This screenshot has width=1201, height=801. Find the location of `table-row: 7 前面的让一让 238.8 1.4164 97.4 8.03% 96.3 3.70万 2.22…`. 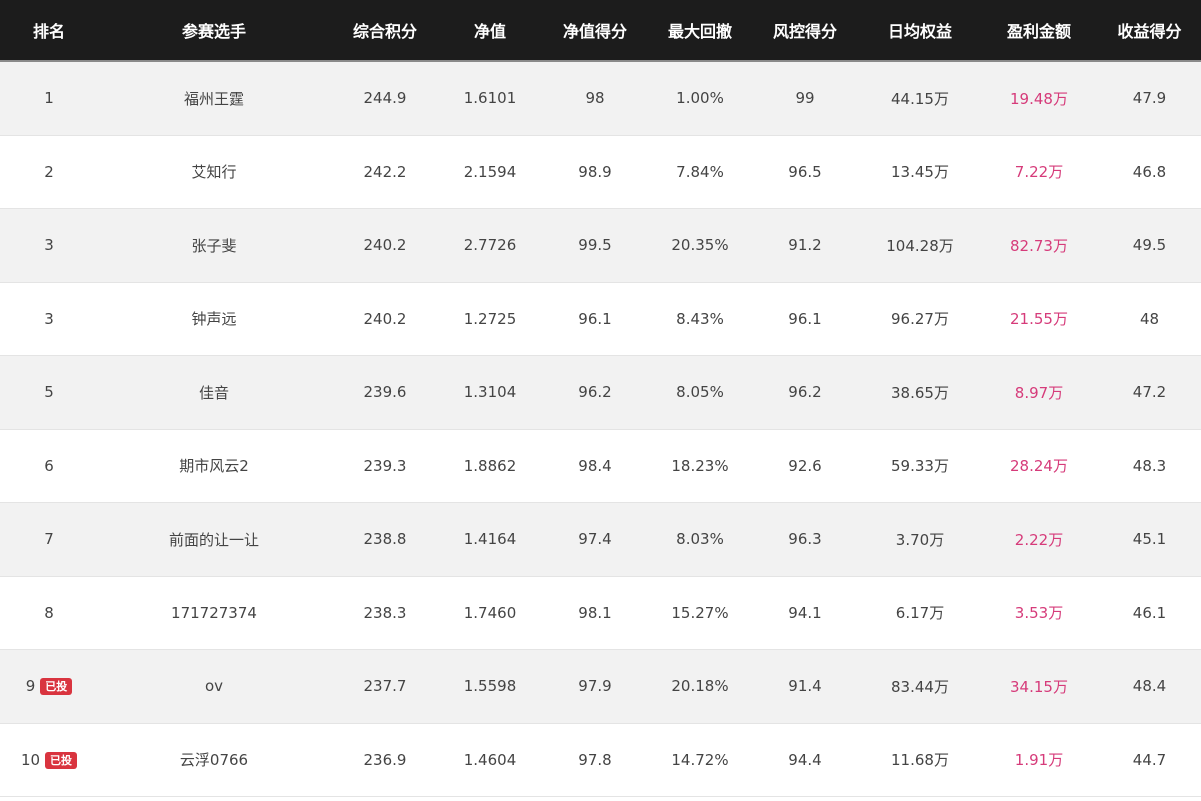

table-row: 7 前面的让一让 238.8 1.4164 97.4 8.03% 96.3 3.70万 2.22… is located at coordinates (600, 540).